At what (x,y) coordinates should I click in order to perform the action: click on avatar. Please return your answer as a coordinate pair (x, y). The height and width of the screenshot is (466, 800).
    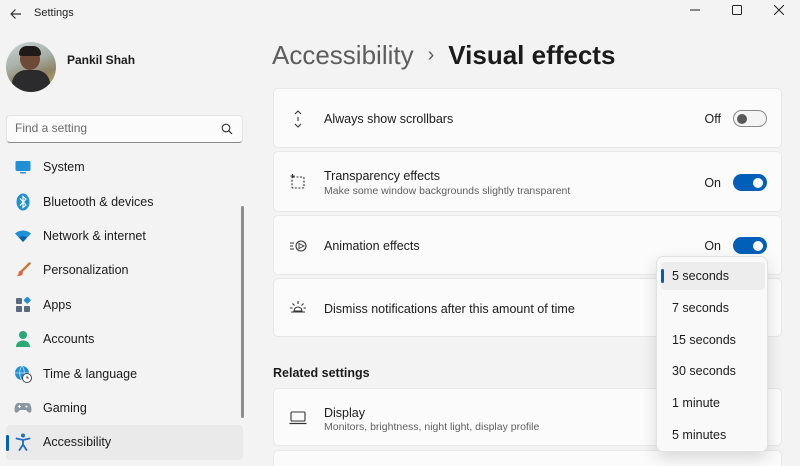
    Looking at the image, I should click on (31, 67).